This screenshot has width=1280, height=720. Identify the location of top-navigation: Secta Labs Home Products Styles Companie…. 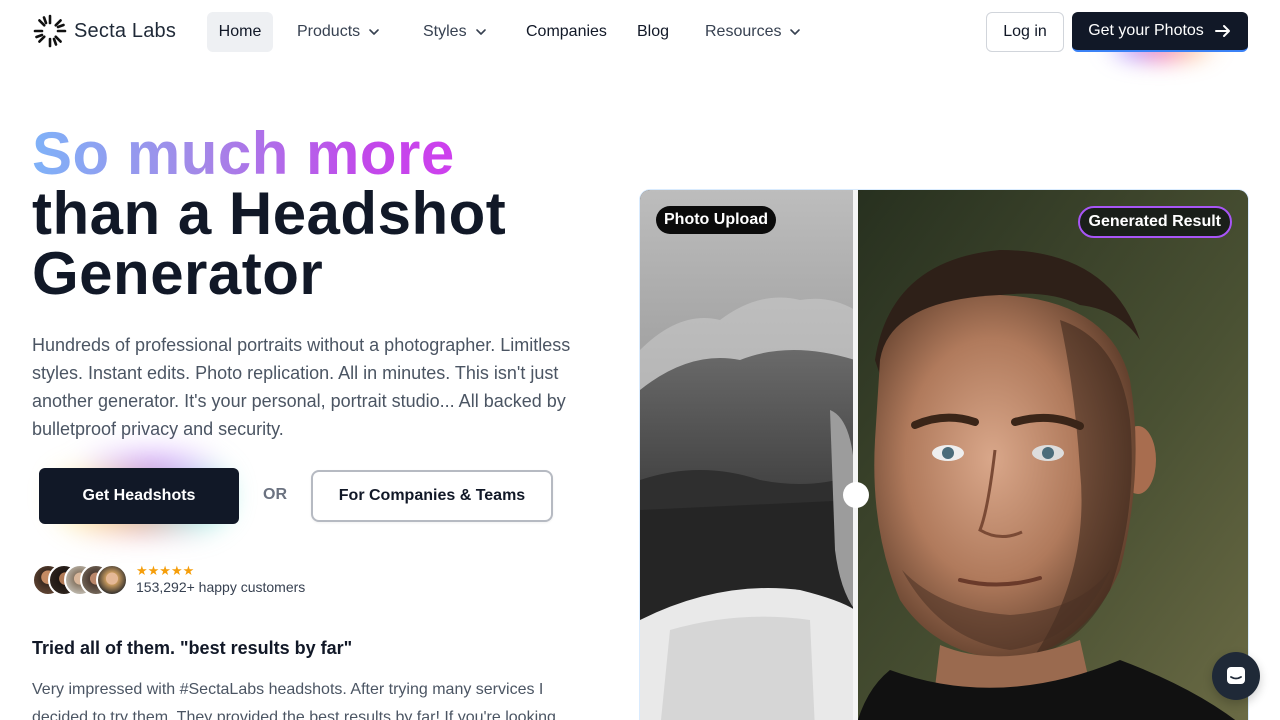
(640, 32).